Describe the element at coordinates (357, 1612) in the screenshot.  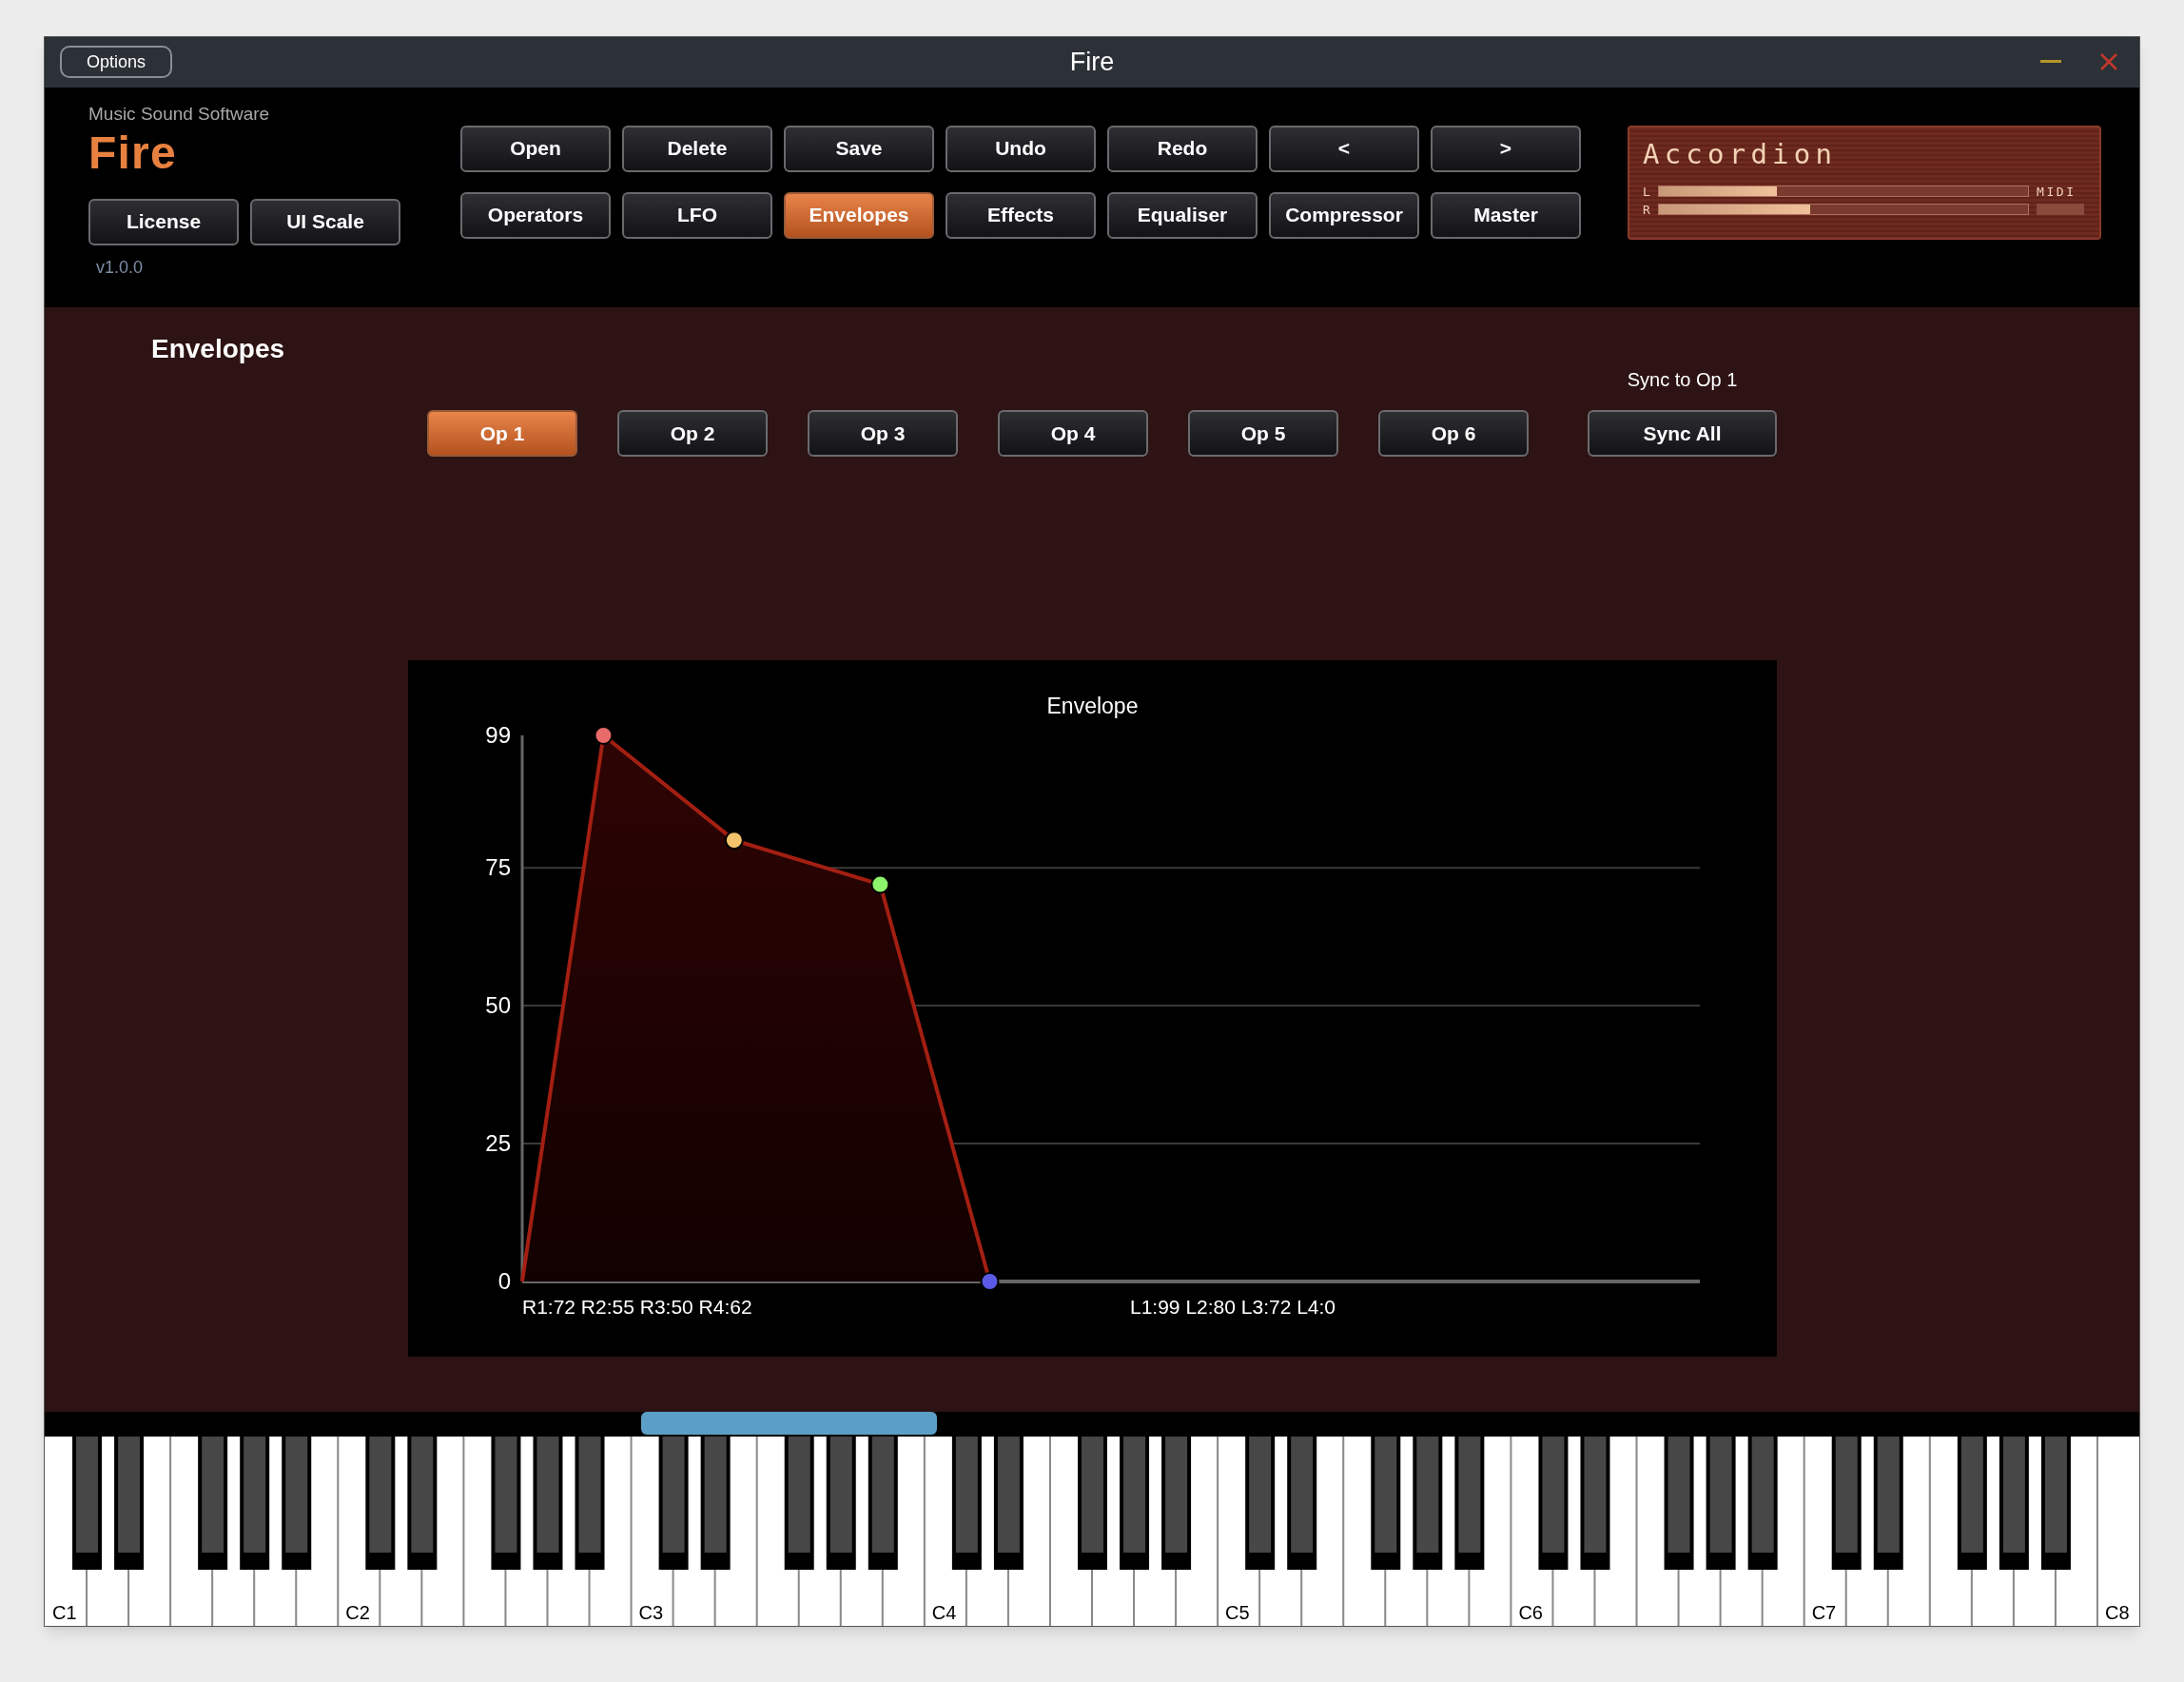
I see `key-label: C2` at that location.